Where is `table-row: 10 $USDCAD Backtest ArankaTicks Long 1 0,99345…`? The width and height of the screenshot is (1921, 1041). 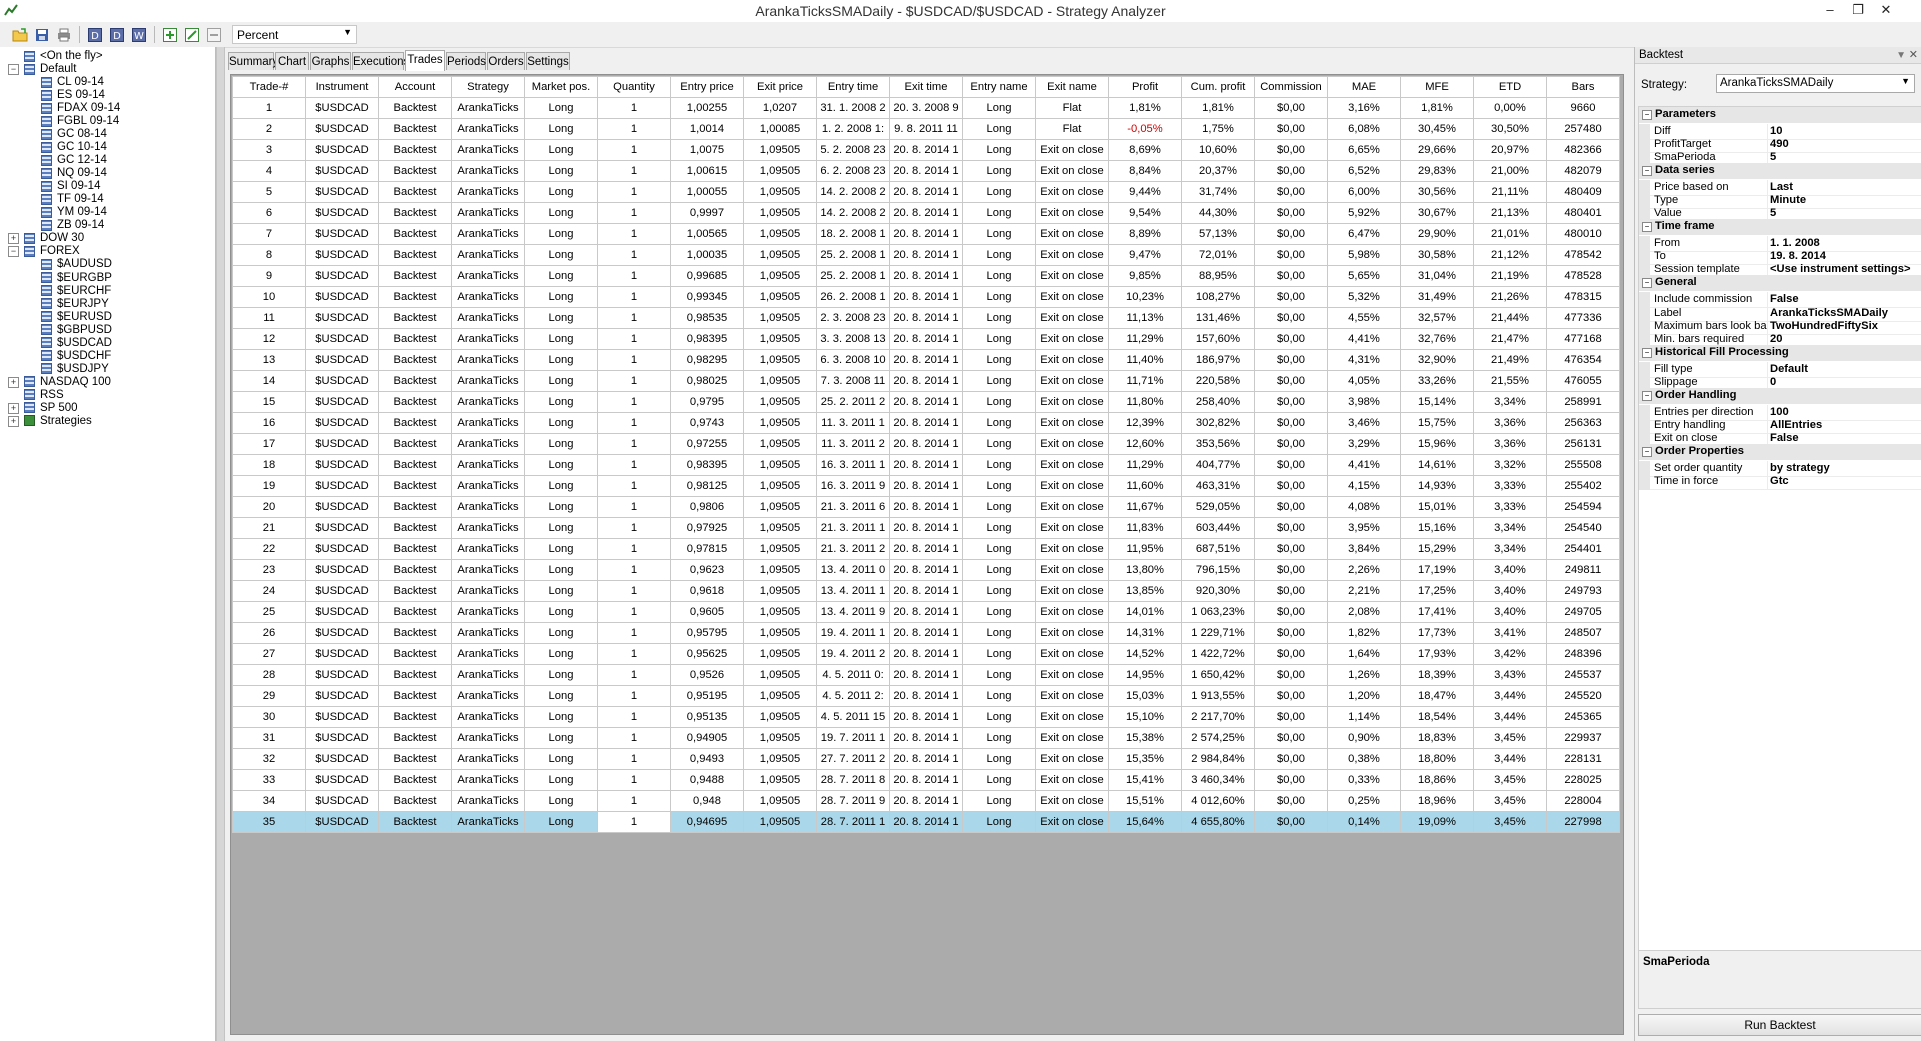
table-row: 10 $USDCAD Backtest ArankaTicks Long 1 0,99345… is located at coordinates (926, 297).